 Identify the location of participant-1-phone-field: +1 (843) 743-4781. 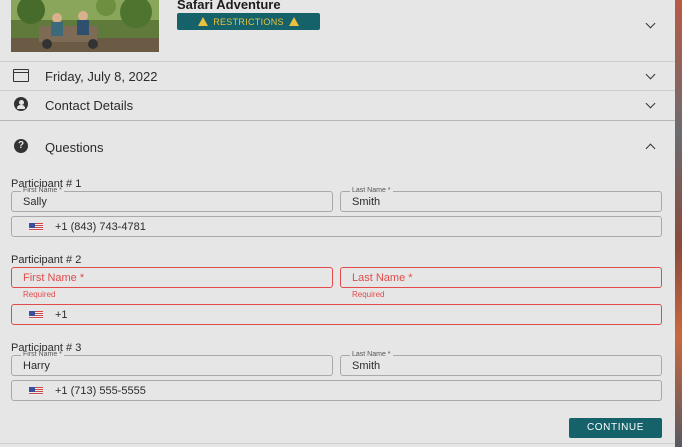
(336, 226).